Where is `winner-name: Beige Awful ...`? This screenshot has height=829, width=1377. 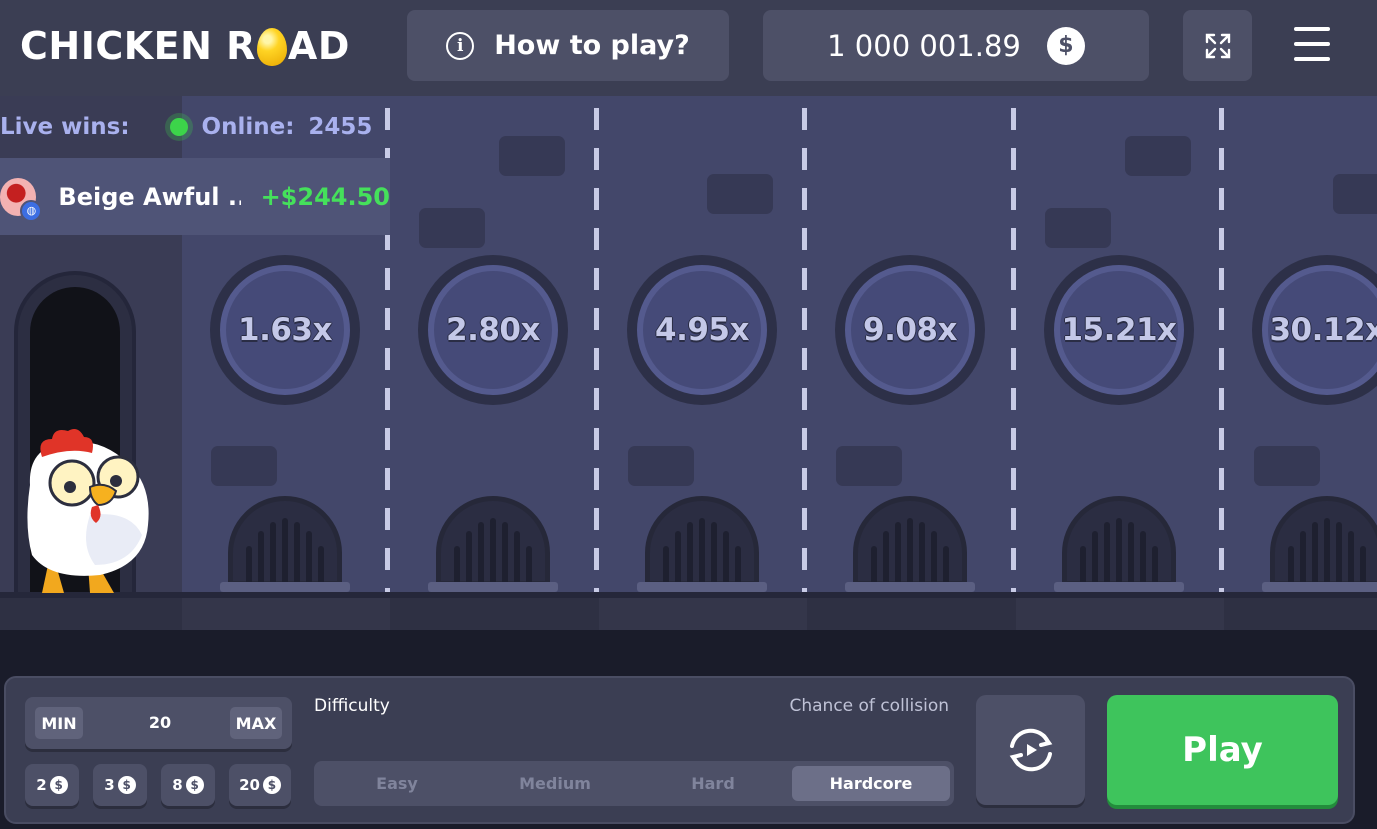
winner-name: Beige Awful ... is located at coordinates (149, 196).